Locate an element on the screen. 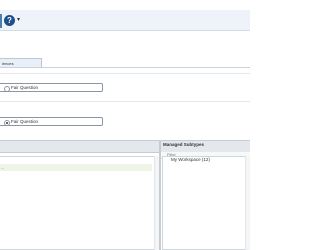 The height and width of the screenshot is (250, 320). left-scrollbar is located at coordinates (156, 203).